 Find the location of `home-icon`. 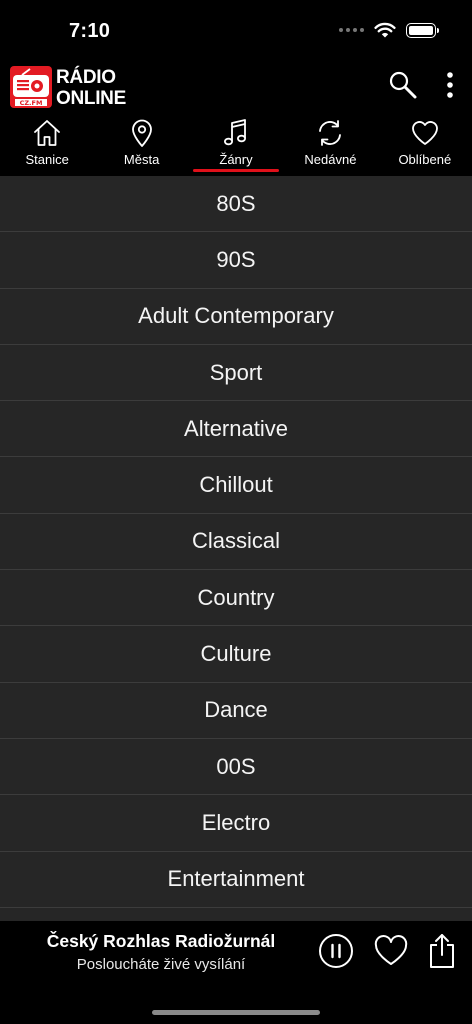

home-icon is located at coordinates (47, 133).